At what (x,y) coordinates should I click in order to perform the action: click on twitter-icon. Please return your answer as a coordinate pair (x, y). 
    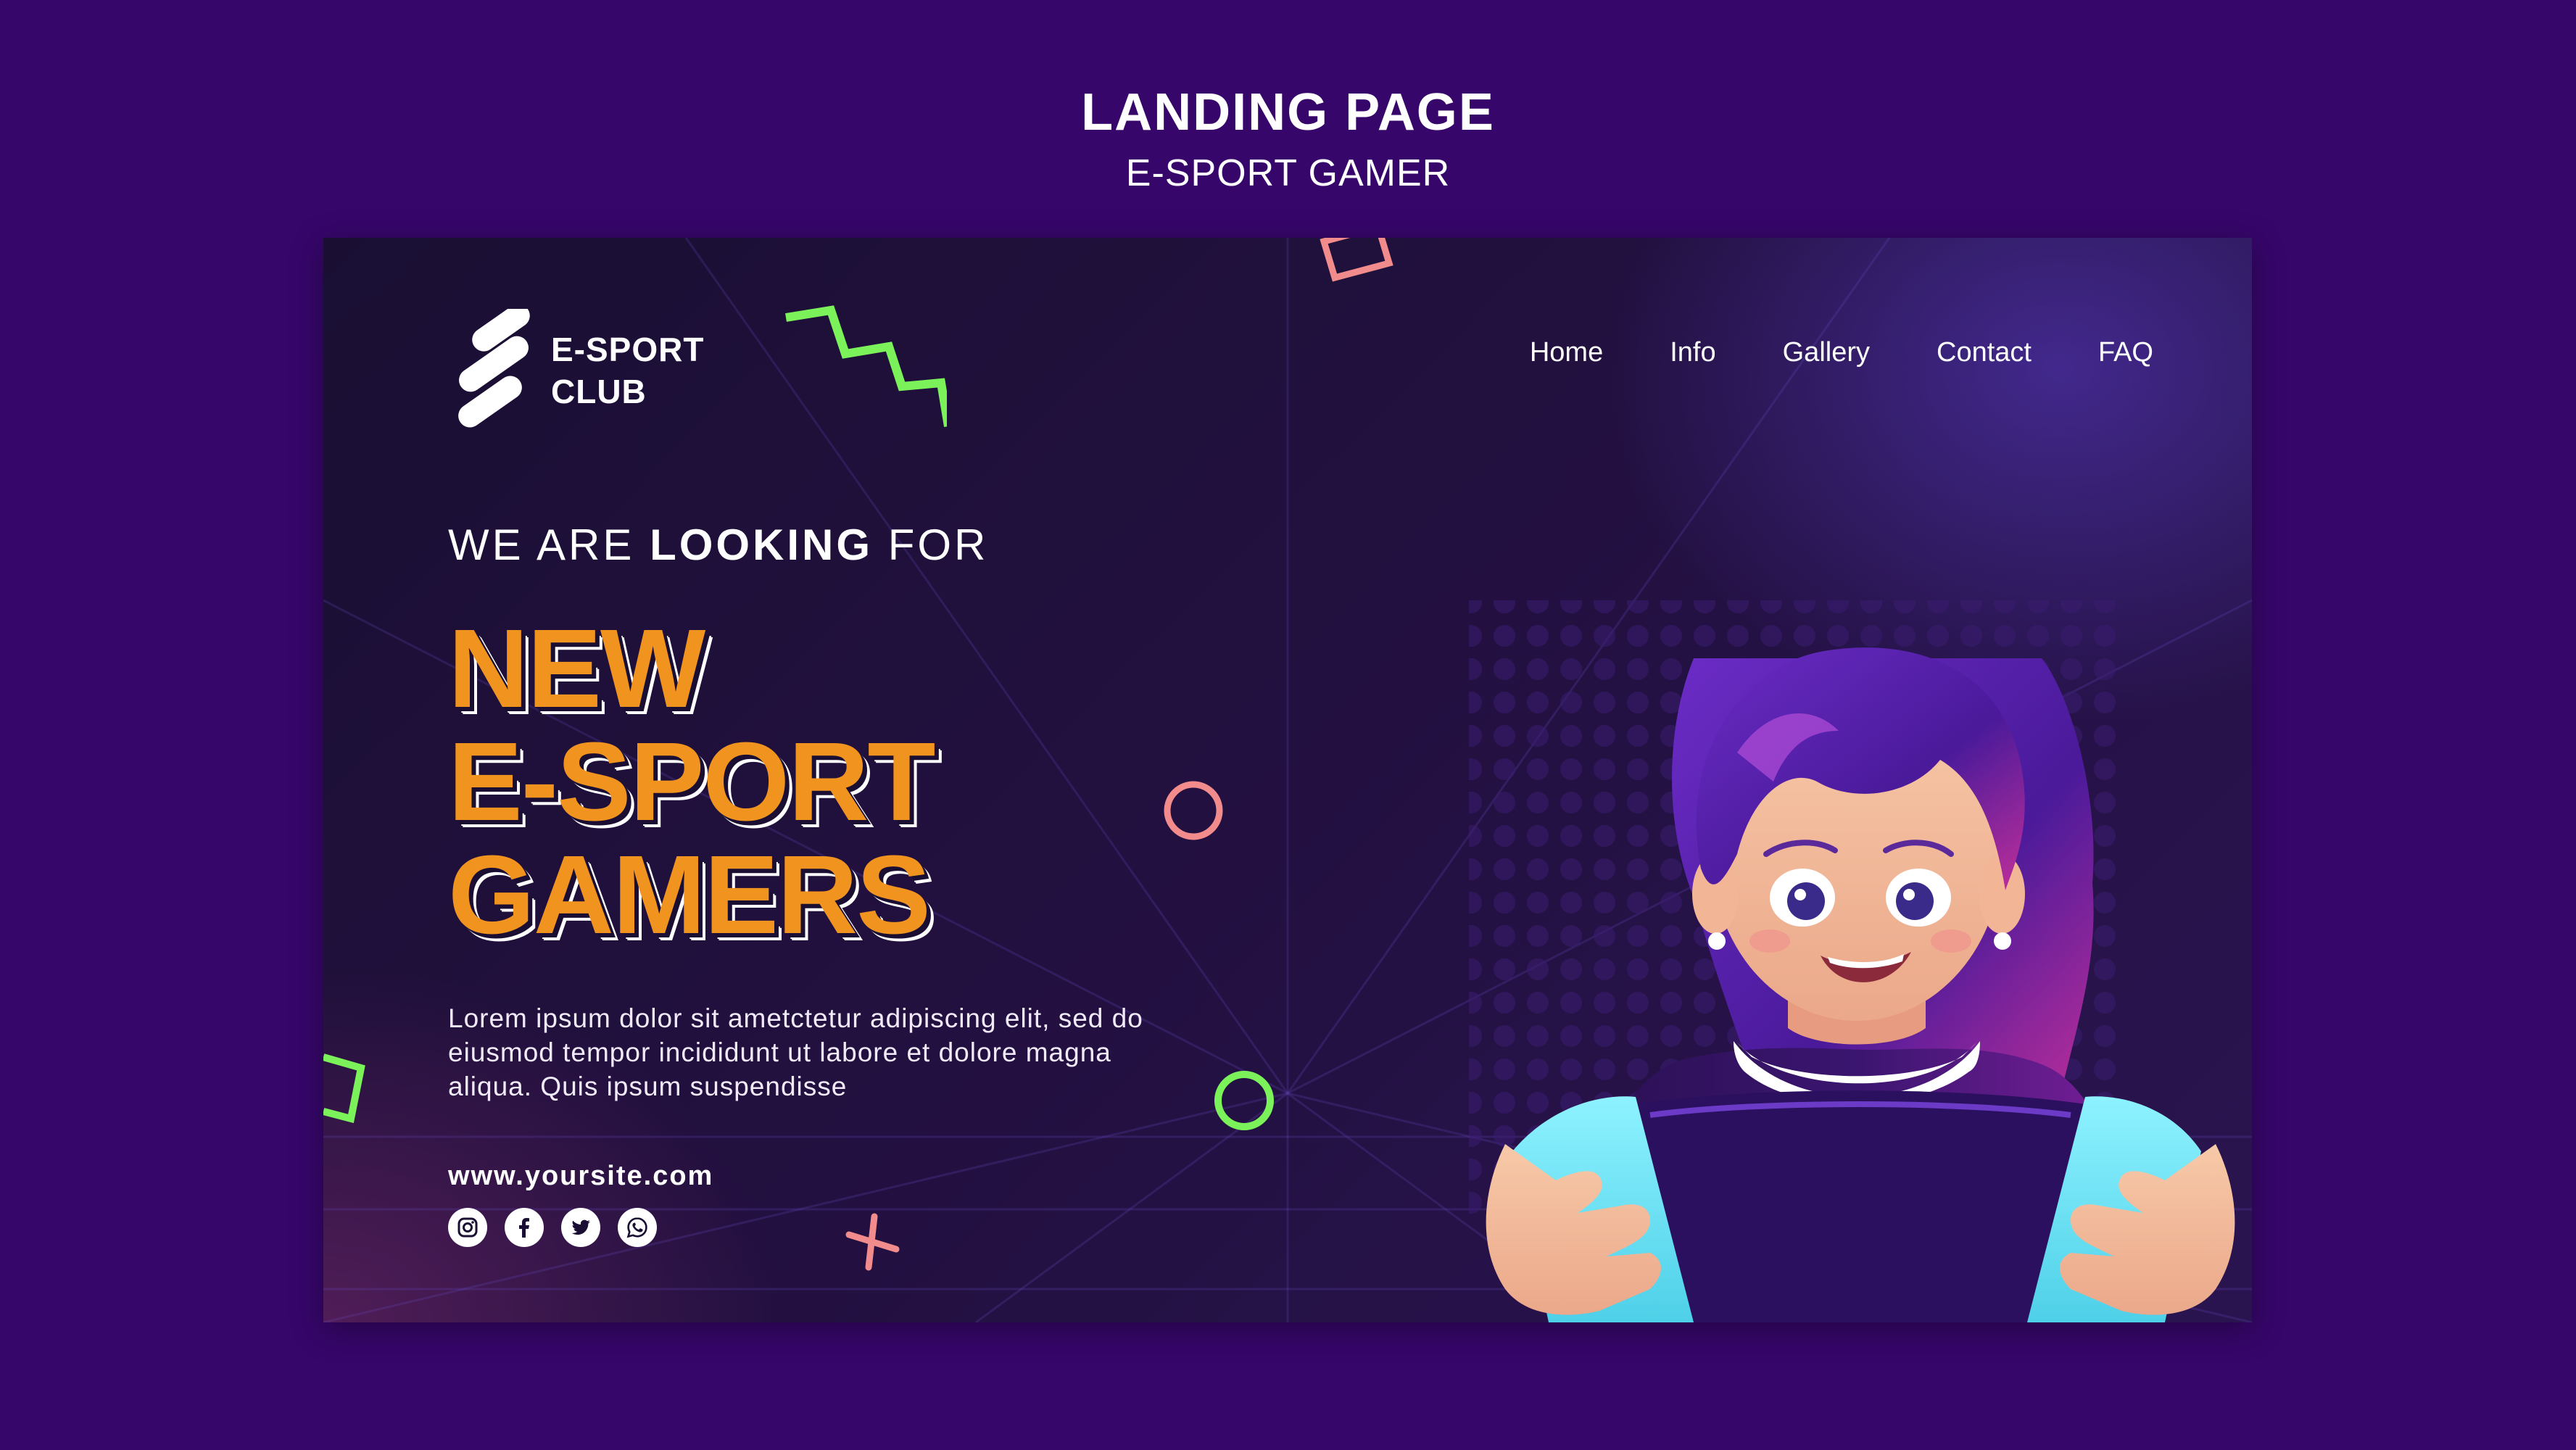
    Looking at the image, I should click on (581, 1227).